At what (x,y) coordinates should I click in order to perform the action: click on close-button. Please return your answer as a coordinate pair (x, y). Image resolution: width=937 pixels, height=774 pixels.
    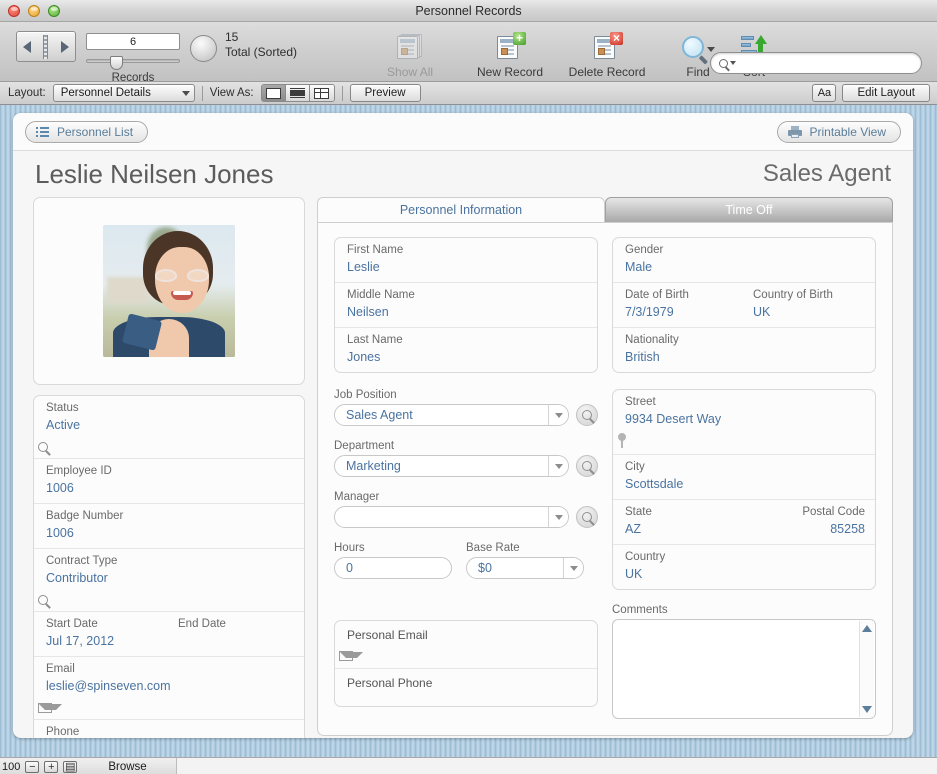
    Looking at the image, I should click on (14, 11).